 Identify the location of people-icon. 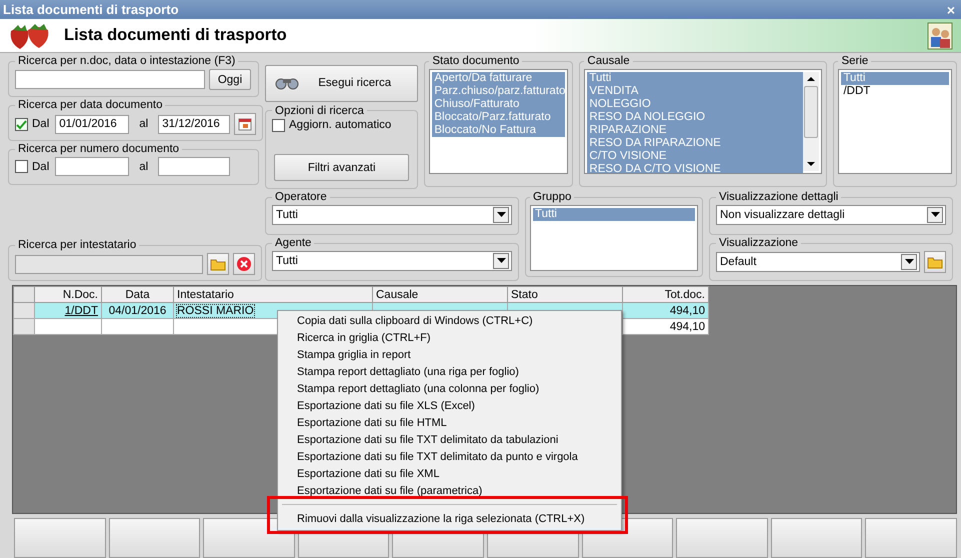
(940, 36).